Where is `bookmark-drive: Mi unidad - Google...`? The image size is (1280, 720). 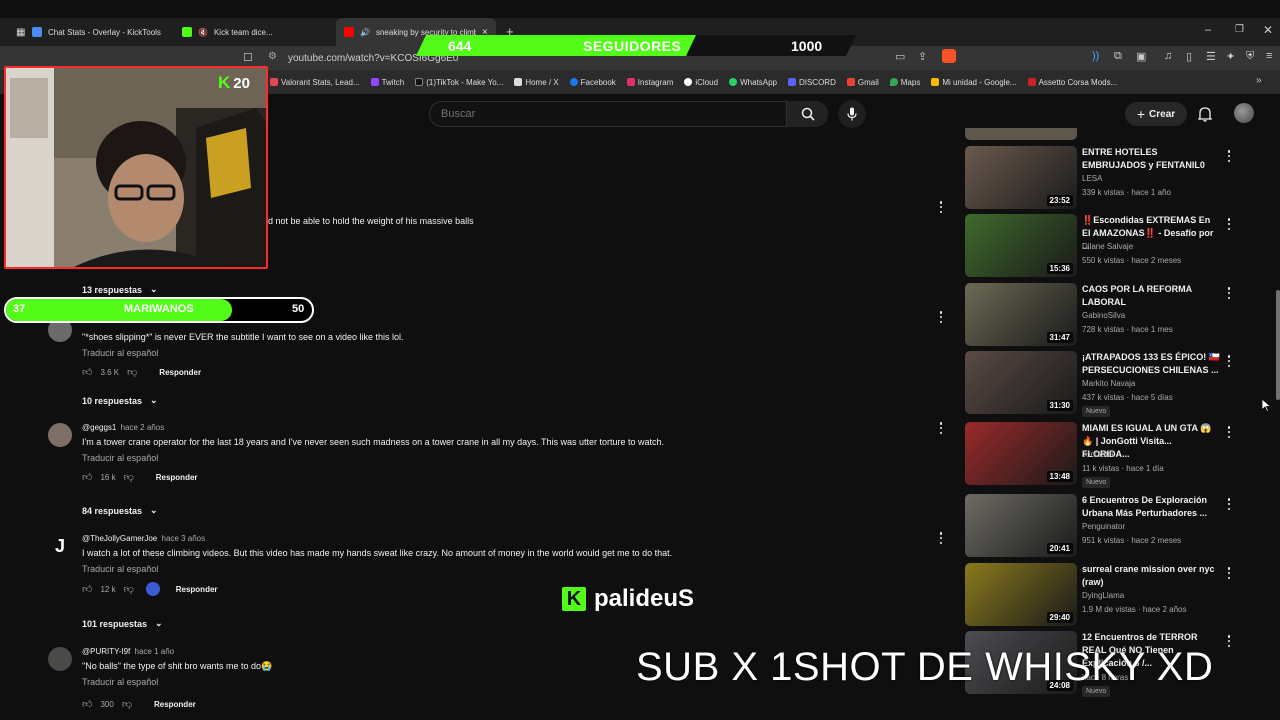
bookmark-drive: Mi unidad - Google... is located at coordinates (974, 82).